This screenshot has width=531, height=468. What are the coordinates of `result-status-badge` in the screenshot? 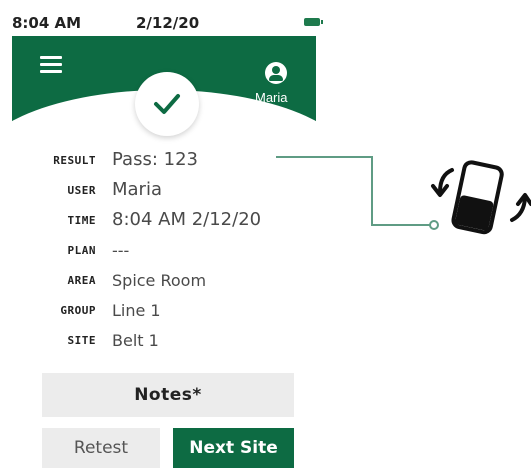 It's located at (167, 104).